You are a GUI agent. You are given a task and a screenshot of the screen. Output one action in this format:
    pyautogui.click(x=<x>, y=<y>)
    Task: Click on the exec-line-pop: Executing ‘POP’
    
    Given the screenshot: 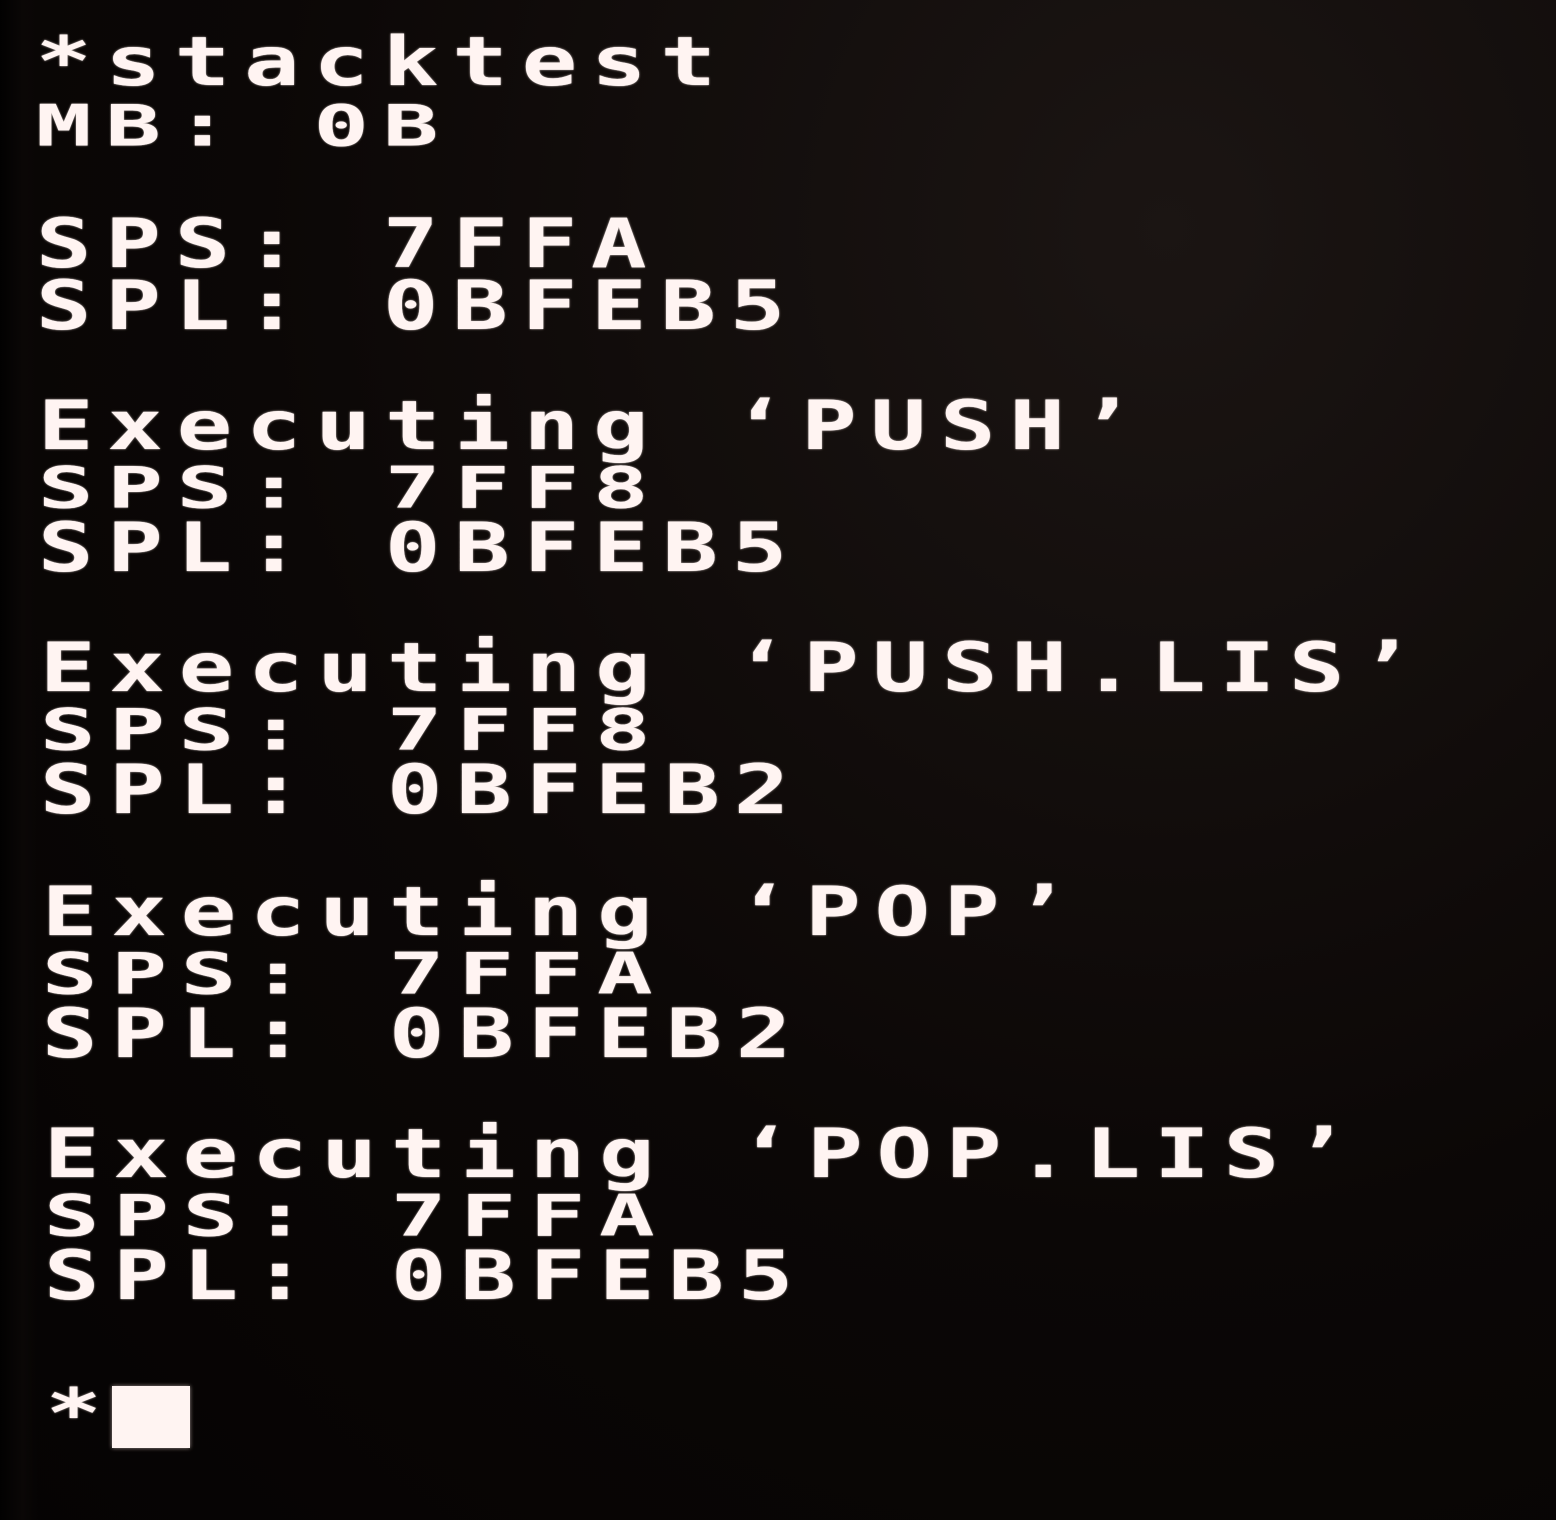 What is the action you would take?
    pyautogui.click(x=562, y=912)
    